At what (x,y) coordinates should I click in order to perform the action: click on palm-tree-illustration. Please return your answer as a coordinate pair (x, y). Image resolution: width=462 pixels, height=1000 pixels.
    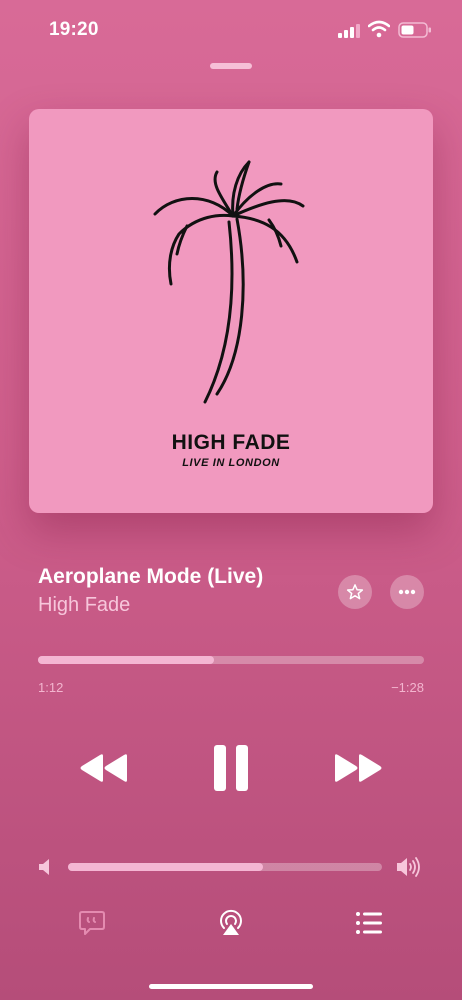
    Looking at the image, I should click on (229, 282).